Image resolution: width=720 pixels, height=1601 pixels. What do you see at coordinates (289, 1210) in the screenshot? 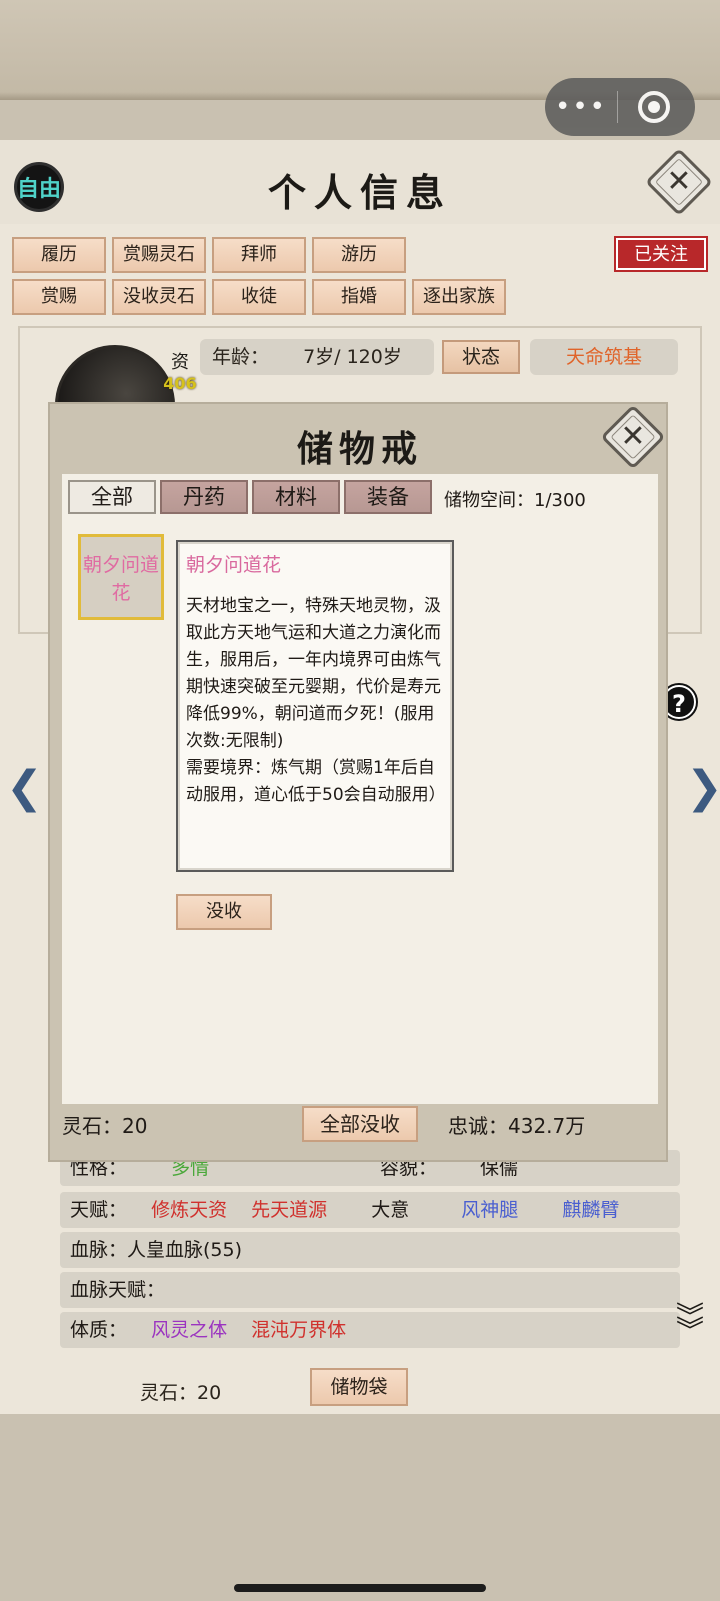
I see `talent-2: 先天道源` at bounding box center [289, 1210].